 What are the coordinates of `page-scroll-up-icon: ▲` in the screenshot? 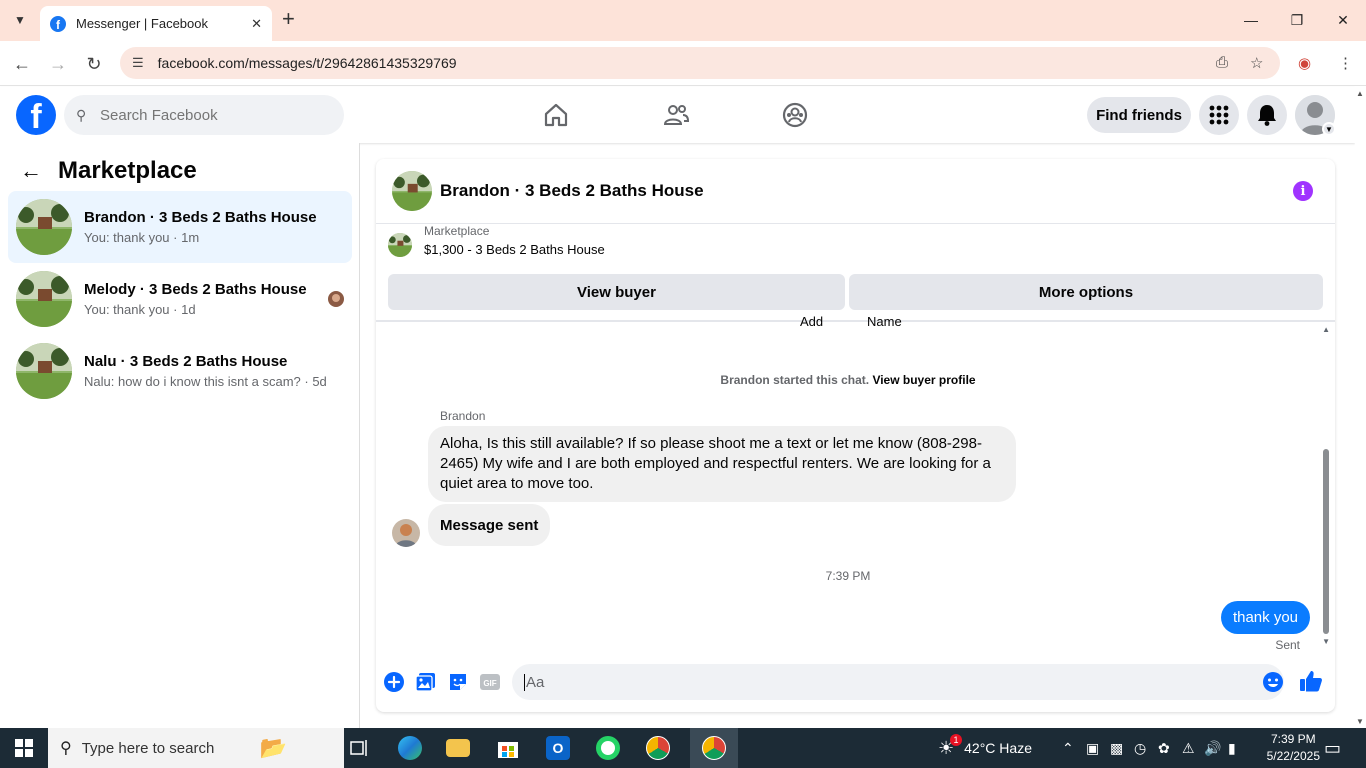 It's located at (1360, 93).